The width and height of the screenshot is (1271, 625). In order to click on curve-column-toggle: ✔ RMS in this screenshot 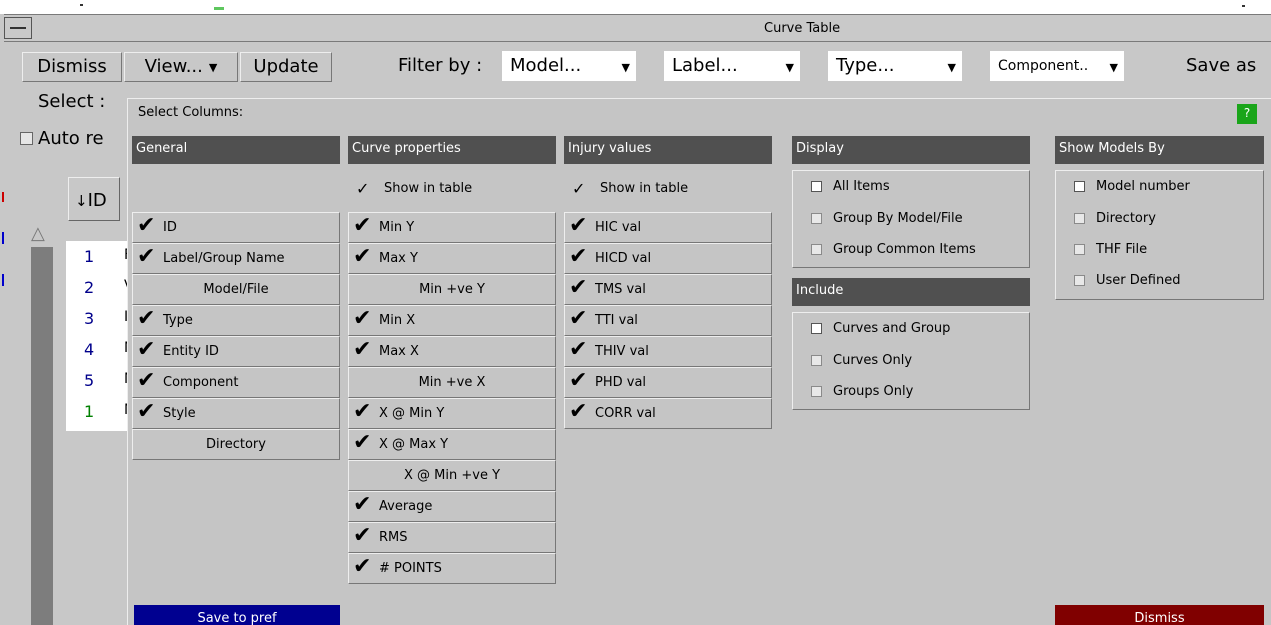, I will do `click(452, 537)`.